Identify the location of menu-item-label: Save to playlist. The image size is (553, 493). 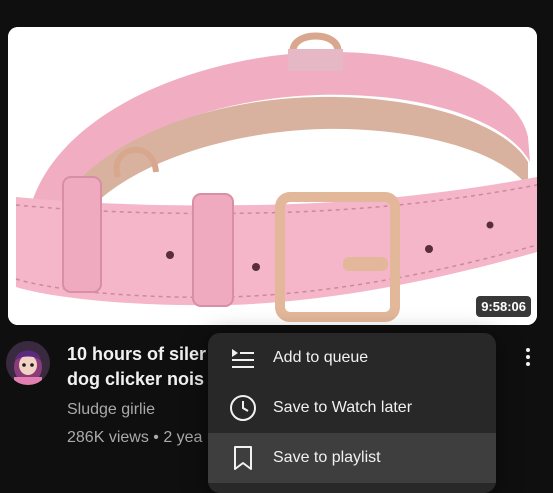
(327, 457).